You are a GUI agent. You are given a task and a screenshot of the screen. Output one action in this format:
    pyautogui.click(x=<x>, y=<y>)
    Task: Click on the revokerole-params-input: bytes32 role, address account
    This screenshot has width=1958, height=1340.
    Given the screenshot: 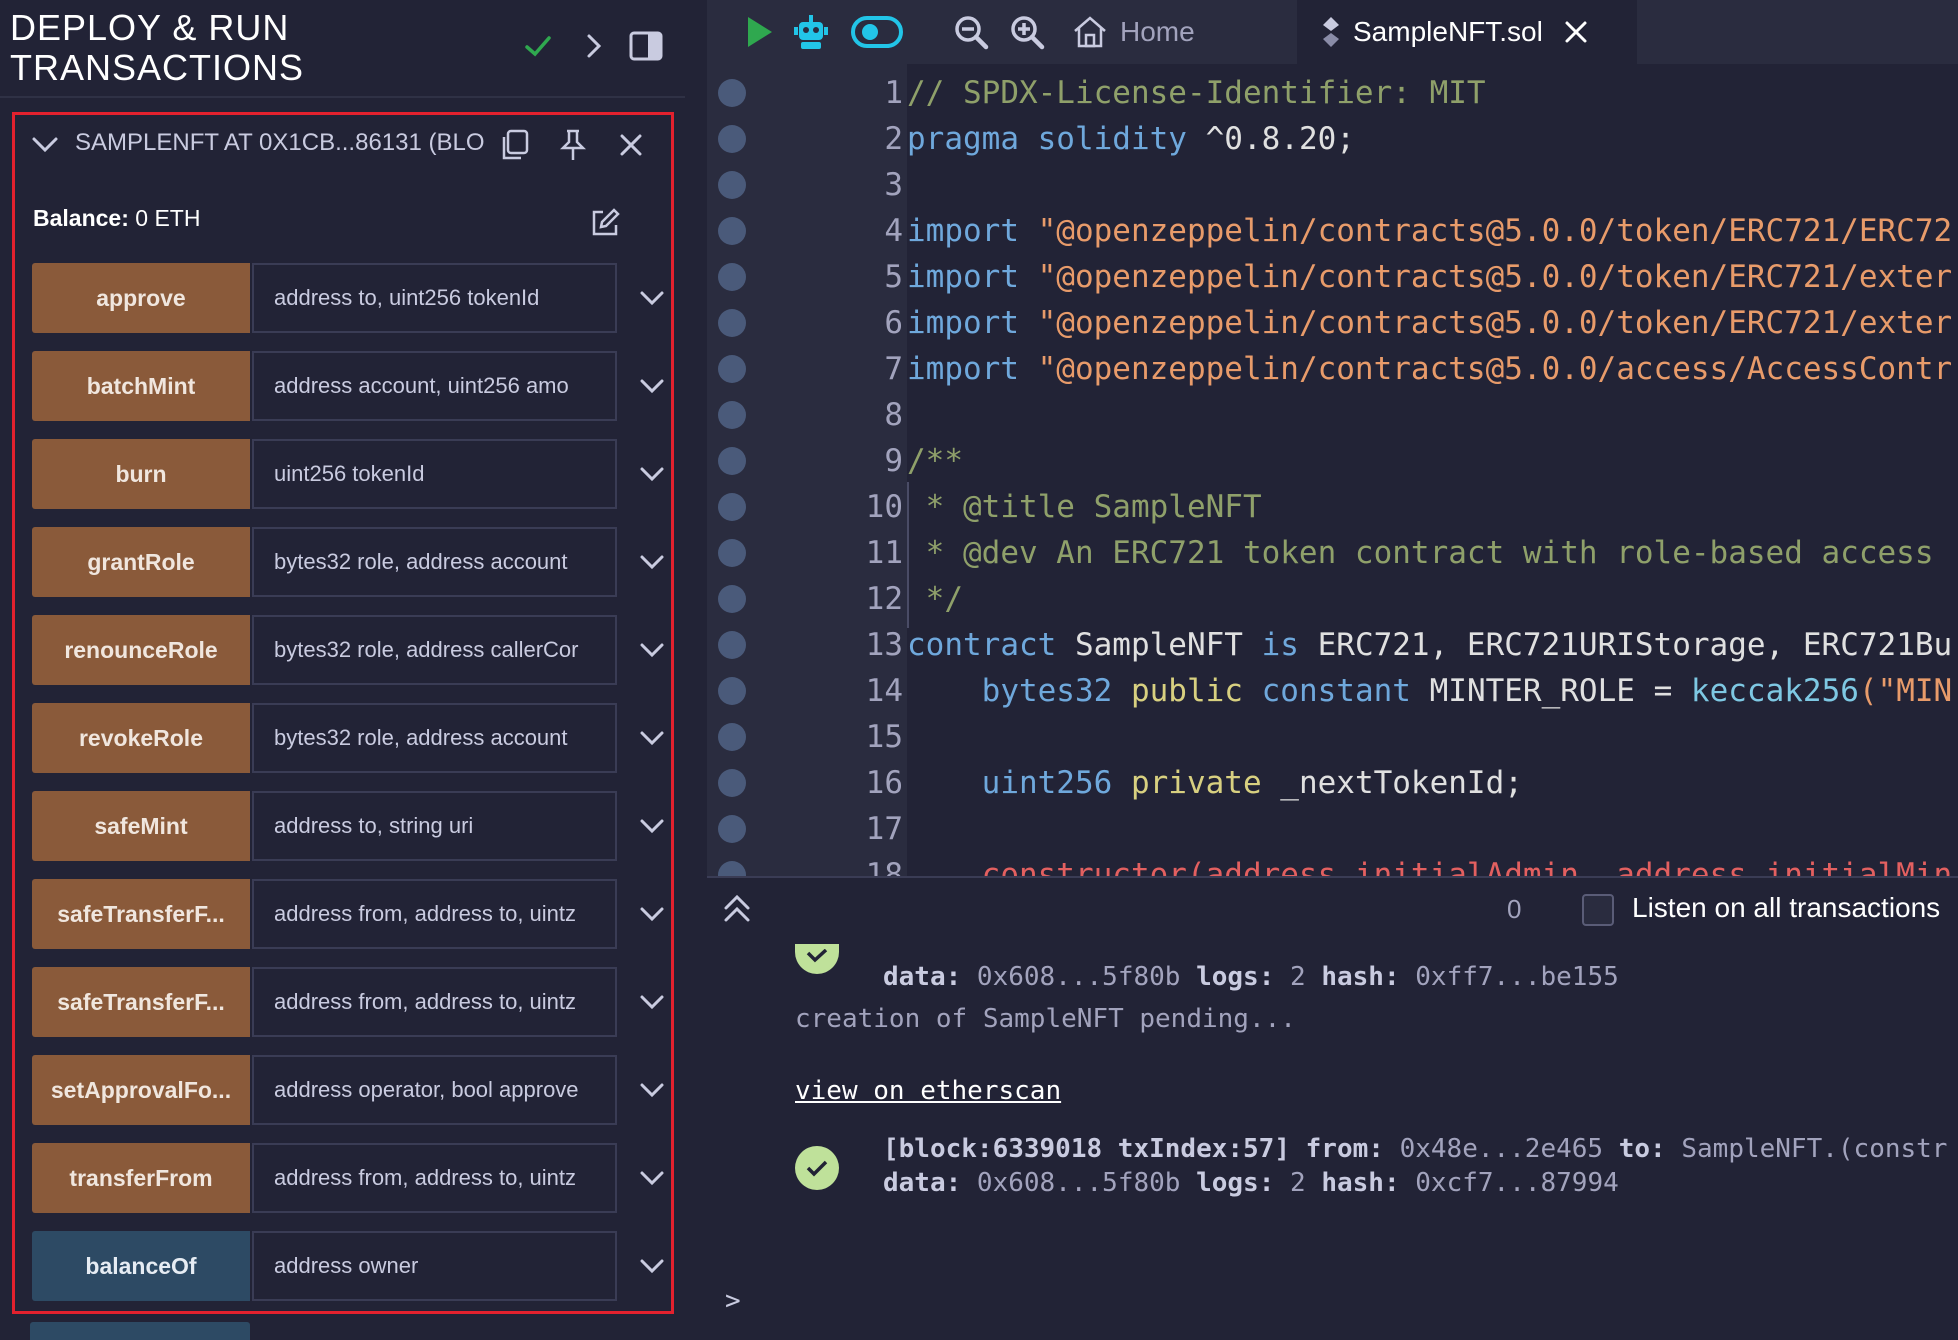 What is the action you would take?
    pyautogui.click(x=434, y=738)
    